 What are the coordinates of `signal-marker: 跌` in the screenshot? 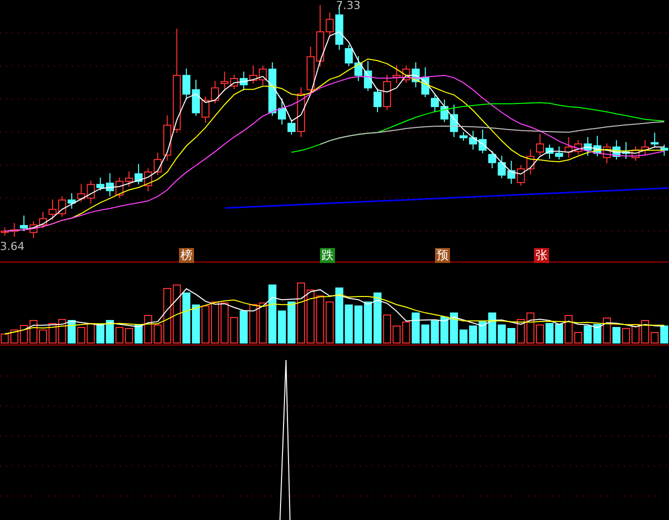 It's located at (327, 255).